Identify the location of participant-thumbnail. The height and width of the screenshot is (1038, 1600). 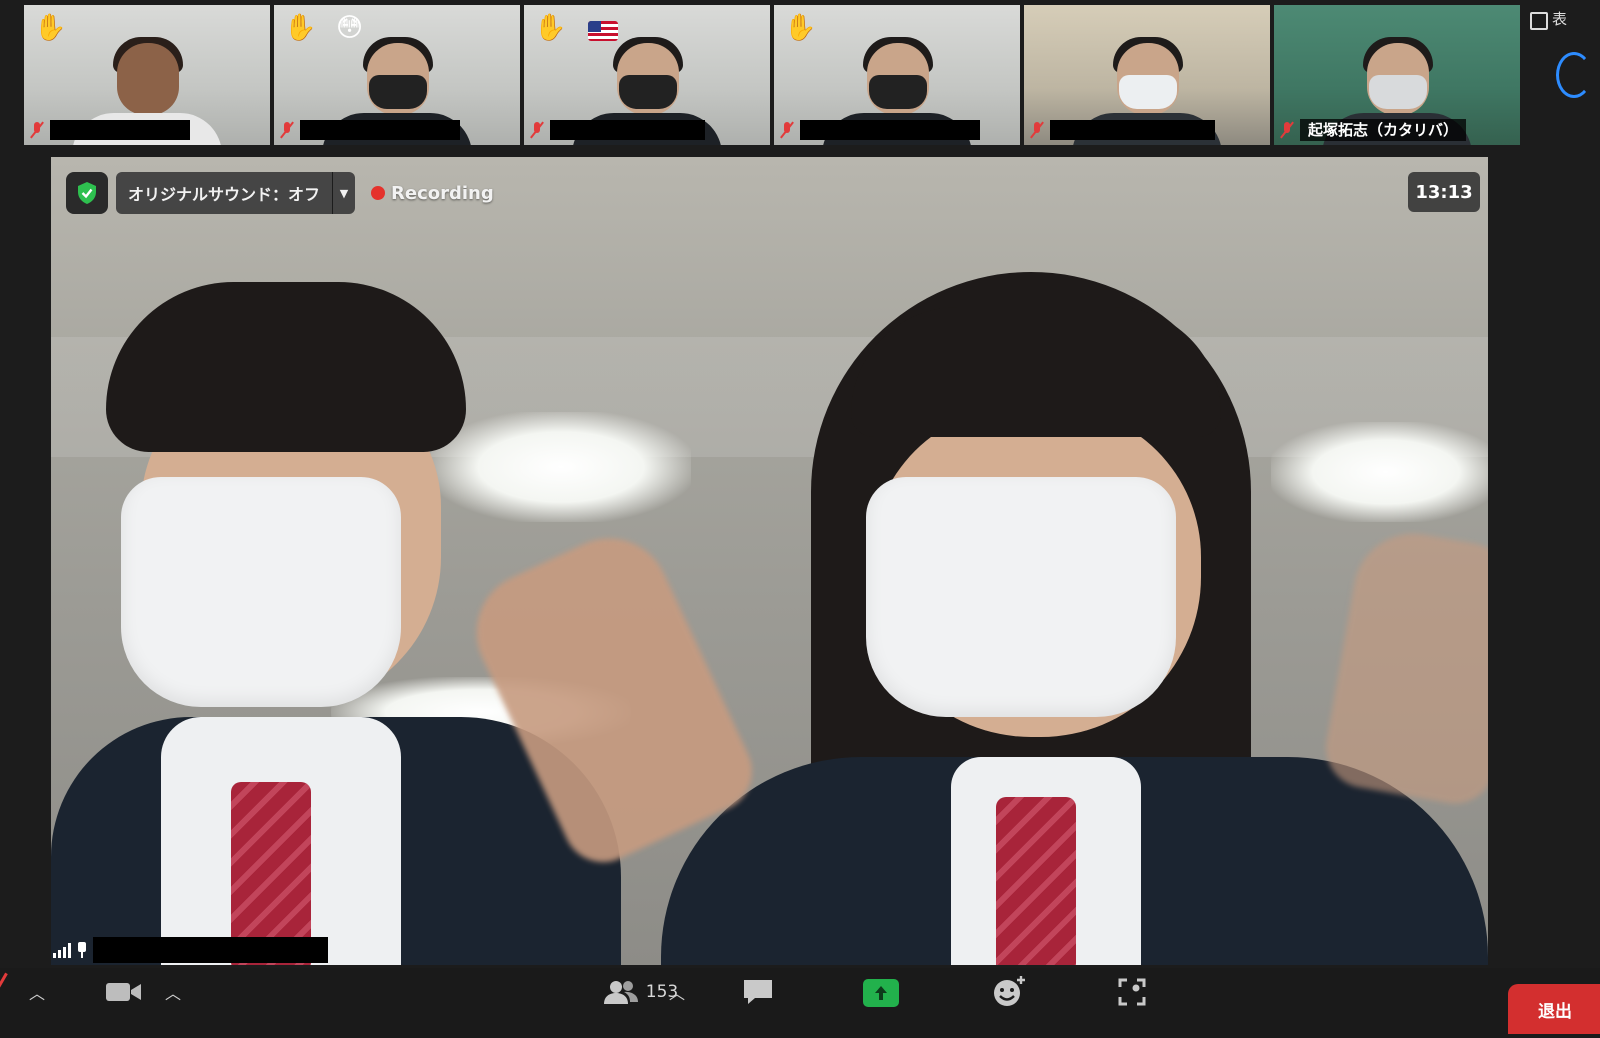
(1147, 75).